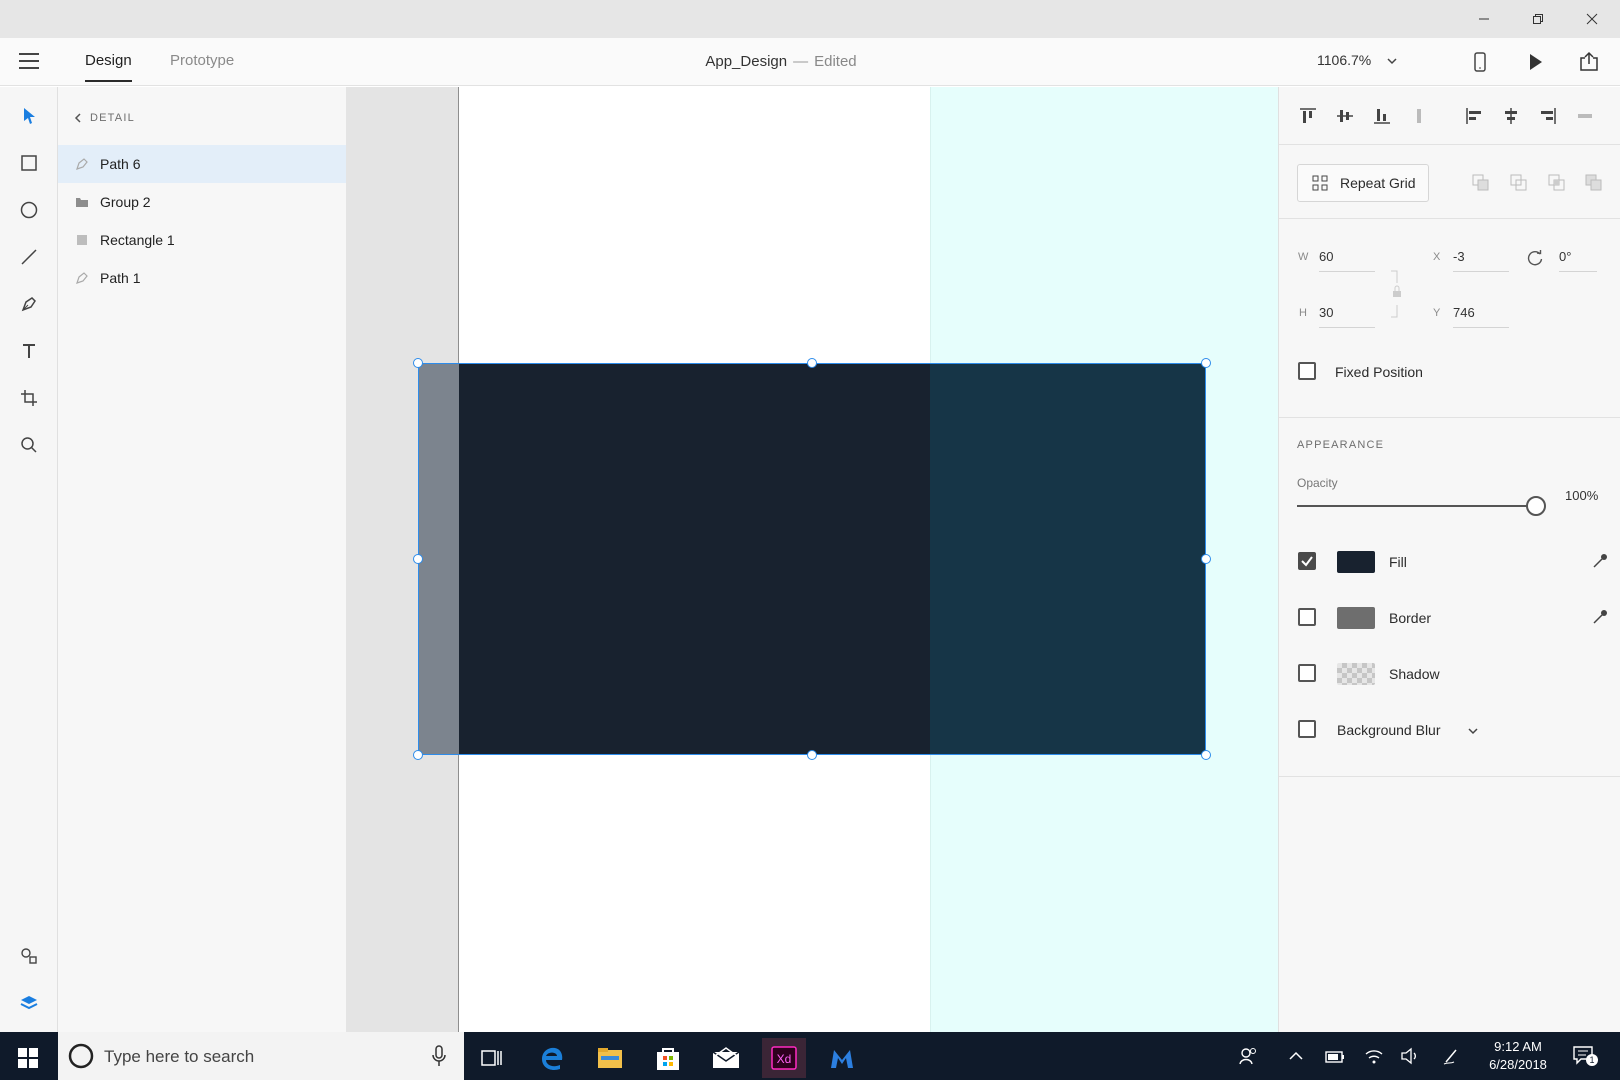 This screenshot has height=1080, width=1620. I want to click on resize-handle-top-right, so click(1206, 363).